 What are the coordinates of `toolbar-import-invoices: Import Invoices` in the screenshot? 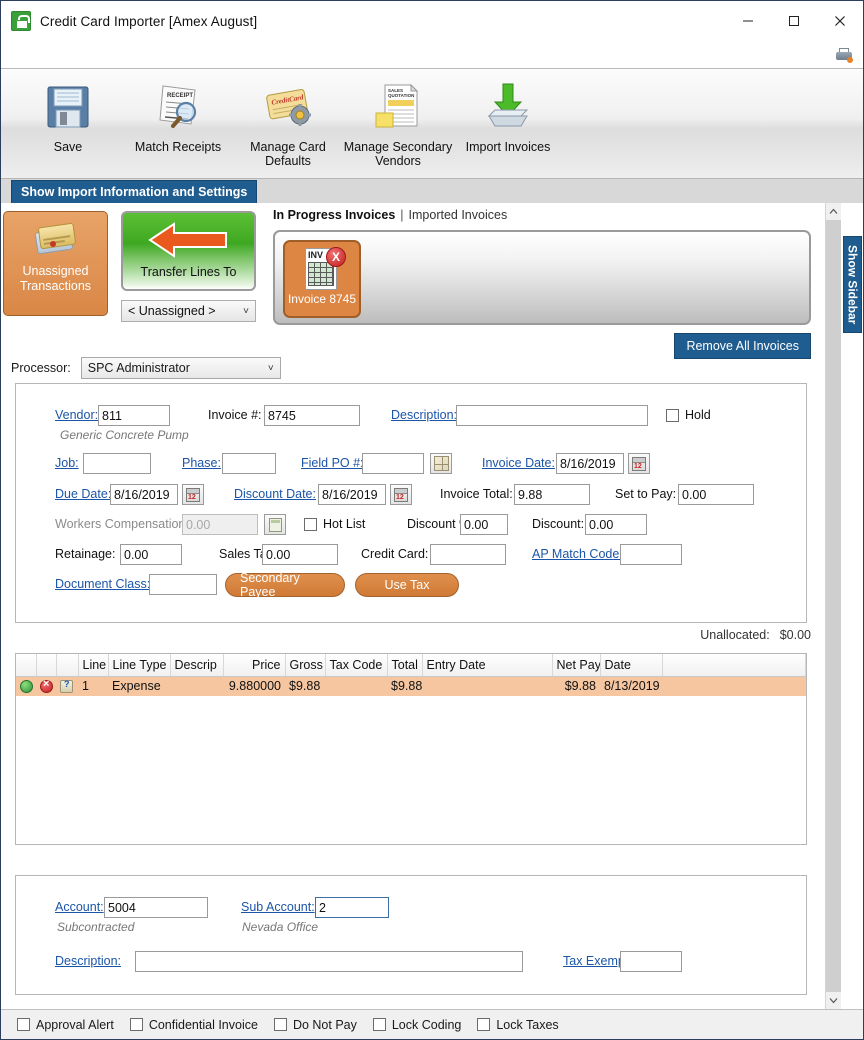 It's located at (508, 121).